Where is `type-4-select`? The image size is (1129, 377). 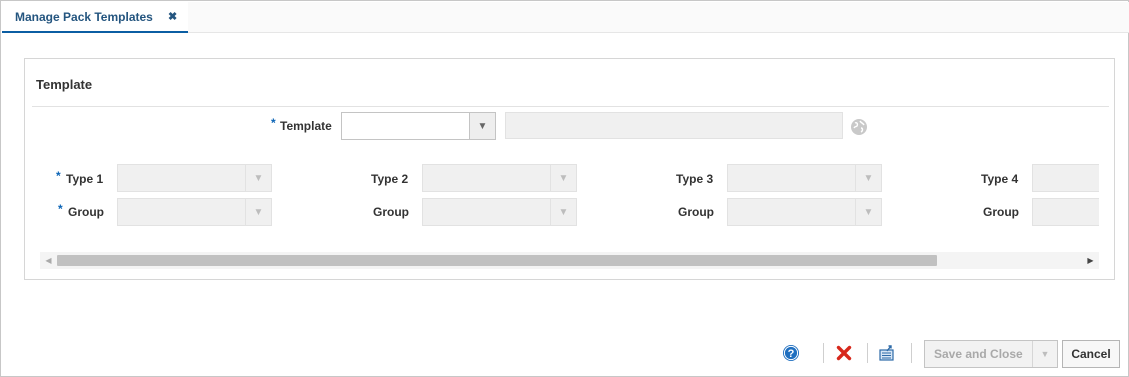
type-4-select is located at coordinates (1065, 178).